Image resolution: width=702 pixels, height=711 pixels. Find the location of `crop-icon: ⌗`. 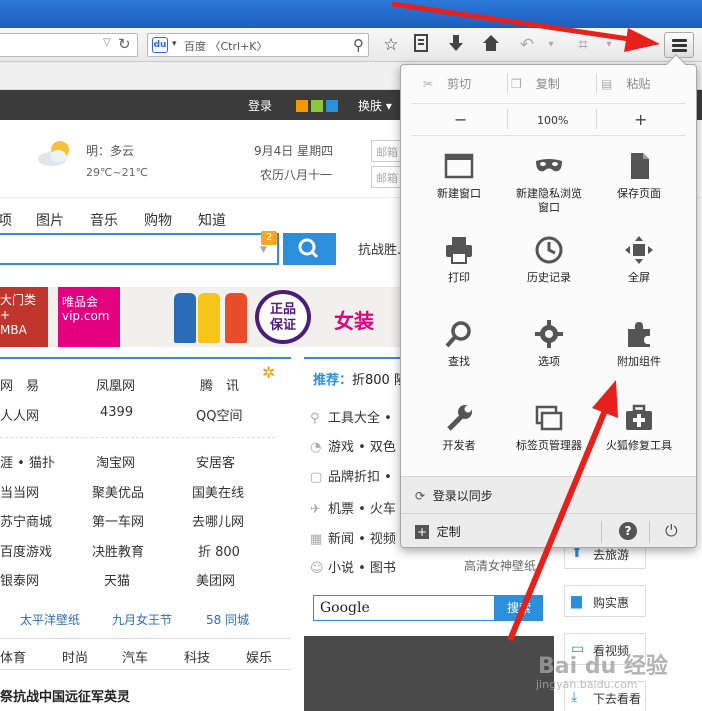

crop-icon: ⌗ is located at coordinates (583, 45).